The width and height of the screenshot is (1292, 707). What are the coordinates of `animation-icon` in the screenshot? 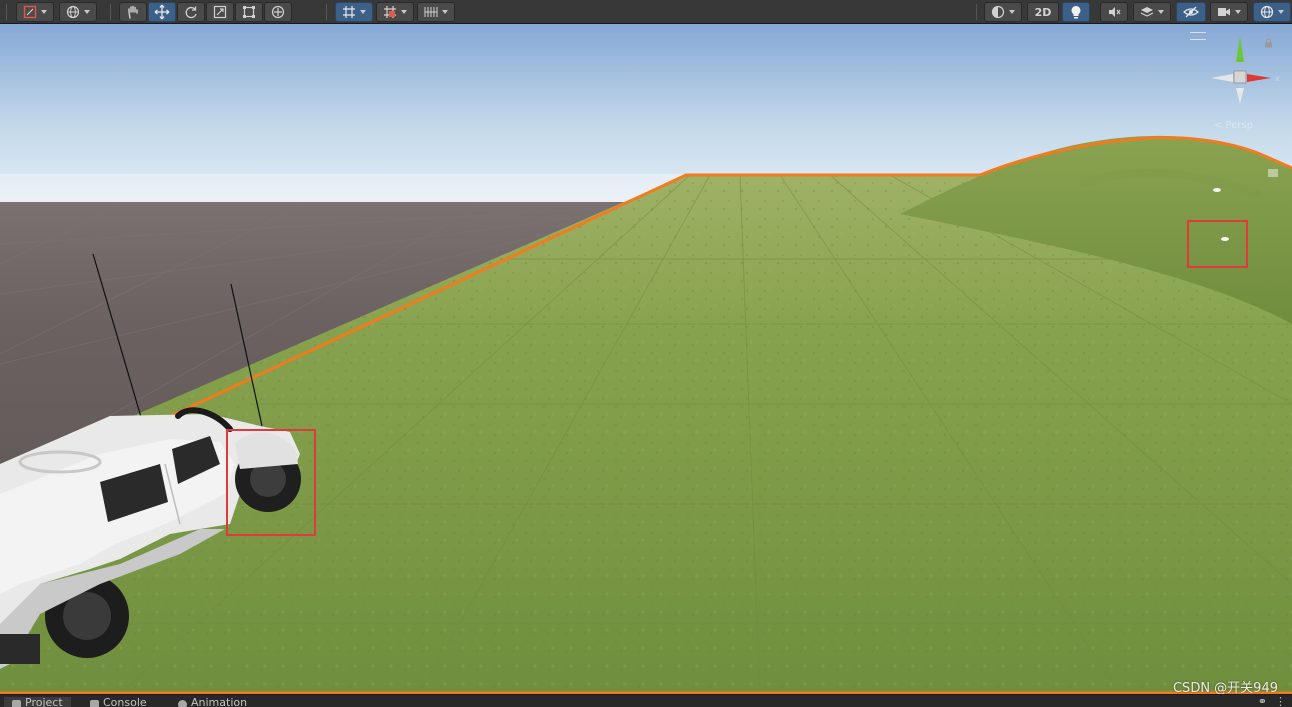 It's located at (182, 703).